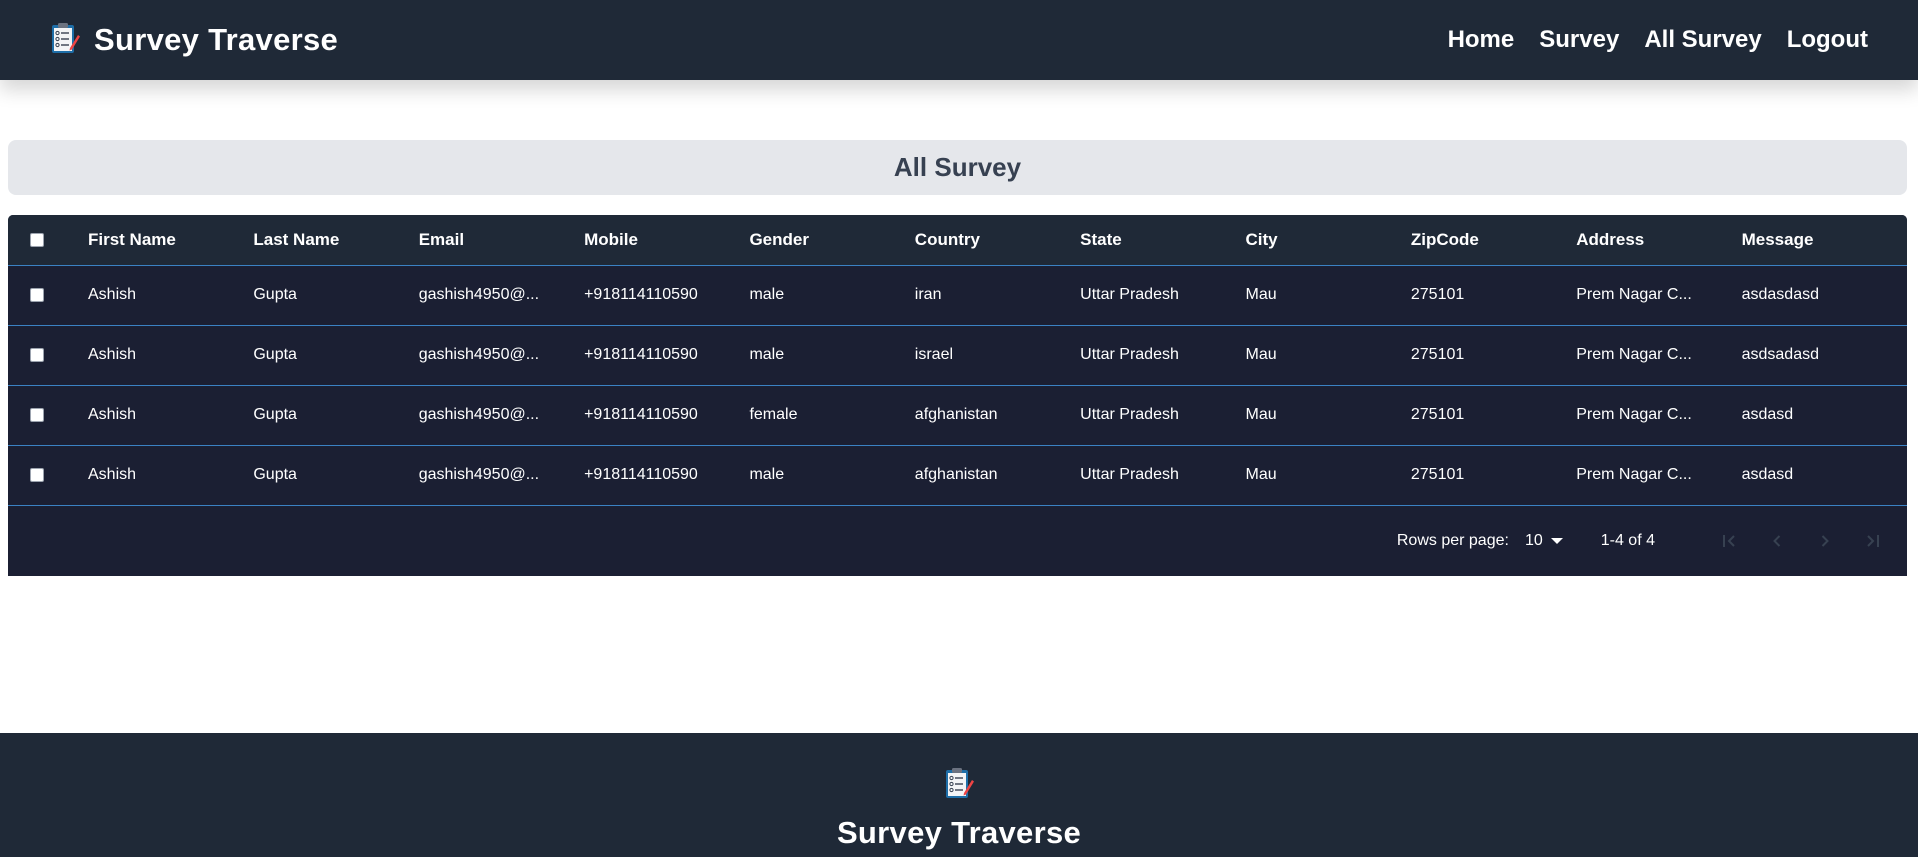 The image size is (1918, 857). What do you see at coordinates (1452, 540) in the screenshot?
I see `rows-per-page-label: Rows per page:` at bounding box center [1452, 540].